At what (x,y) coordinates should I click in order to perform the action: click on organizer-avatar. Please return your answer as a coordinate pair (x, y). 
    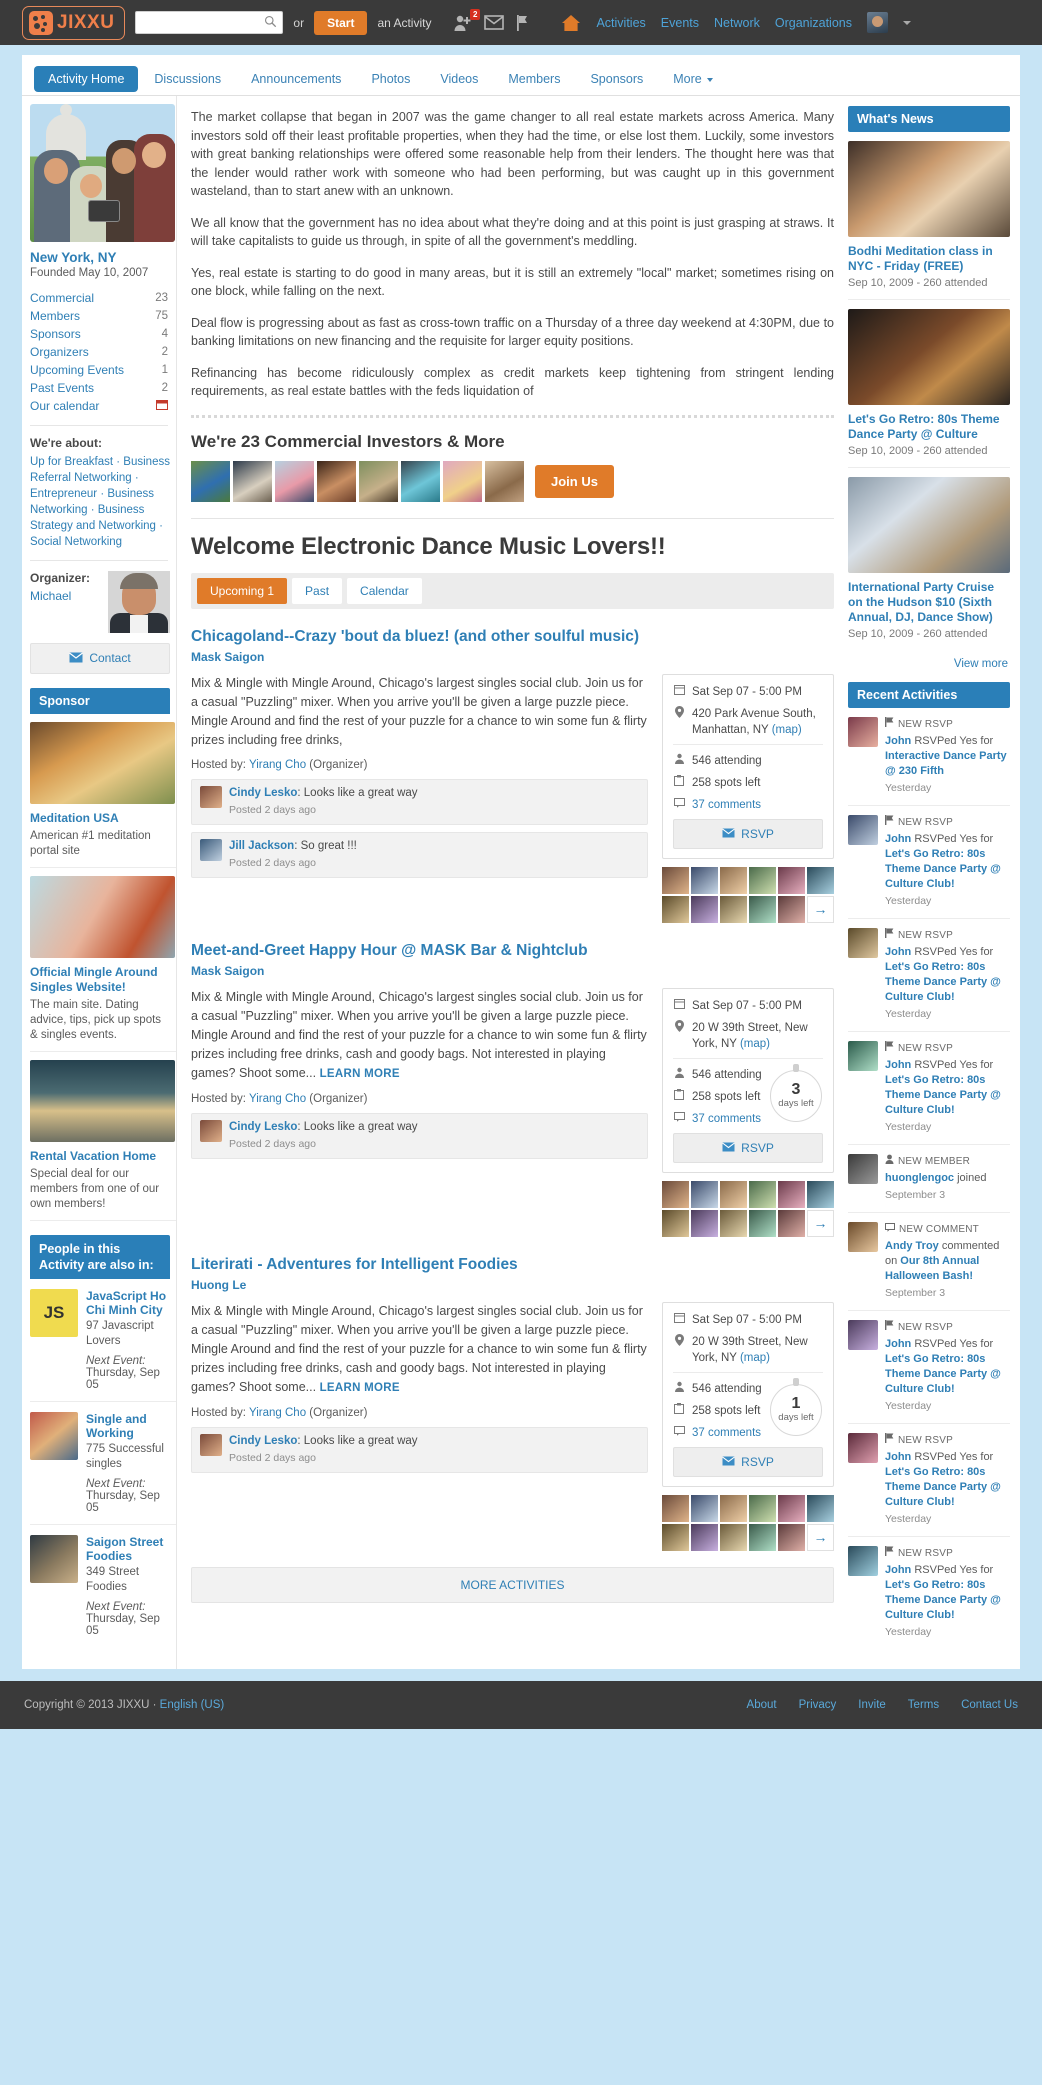
    Looking at the image, I should click on (139, 602).